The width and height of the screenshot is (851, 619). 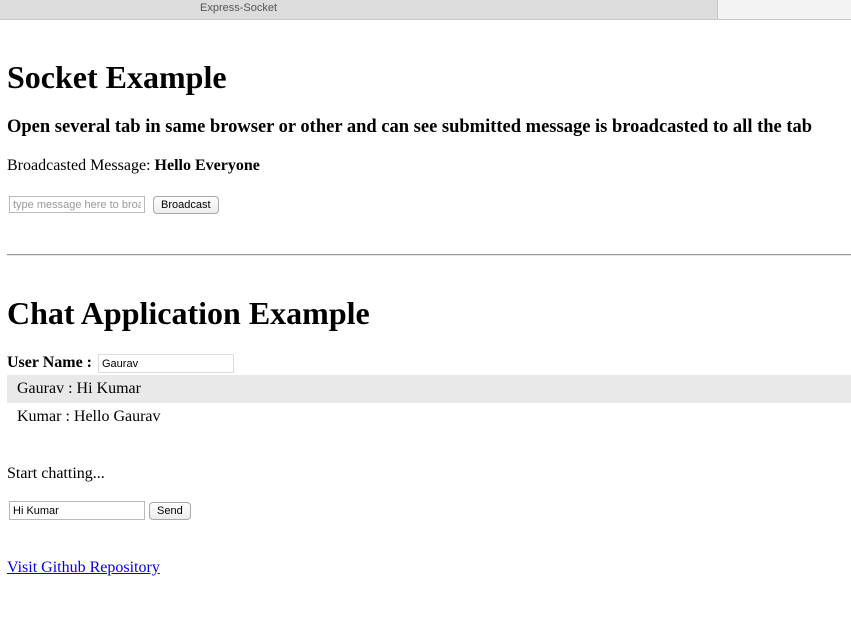 I want to click on broadcasted-message-value: Hello Everyone, so click(x=207, y=165).